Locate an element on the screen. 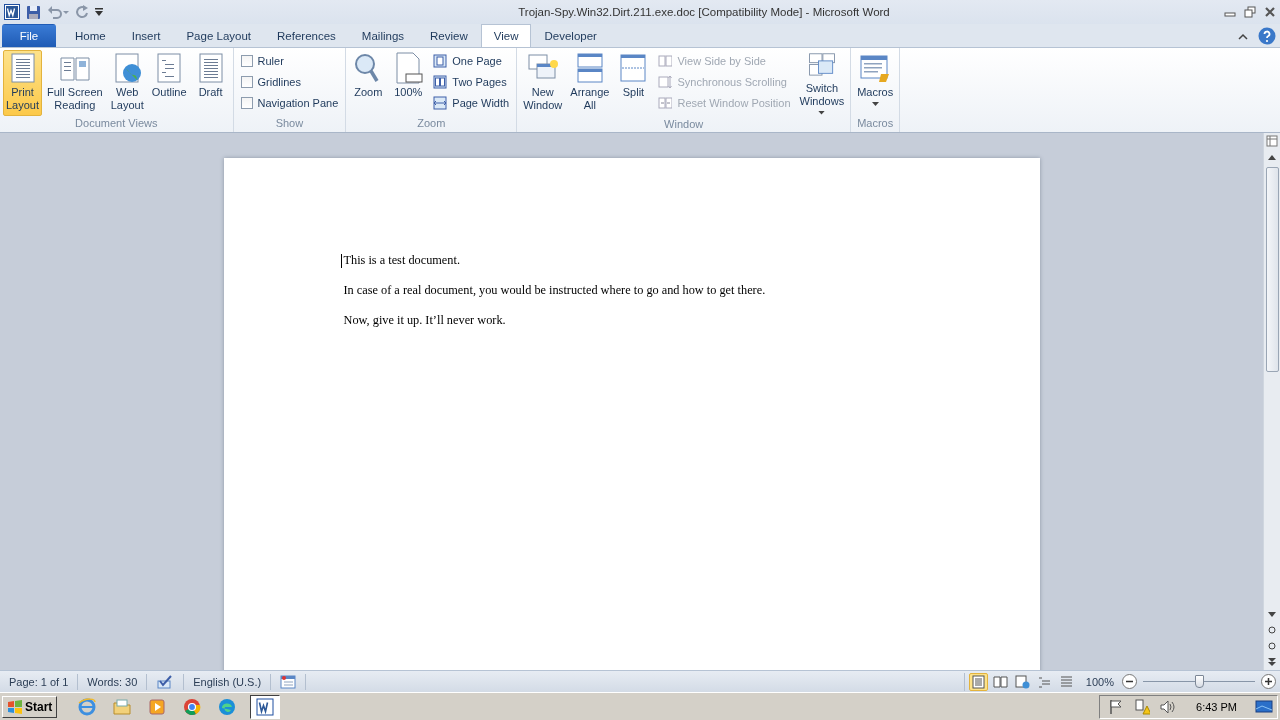  reset-position-icon is located at coordinates (665, 102).